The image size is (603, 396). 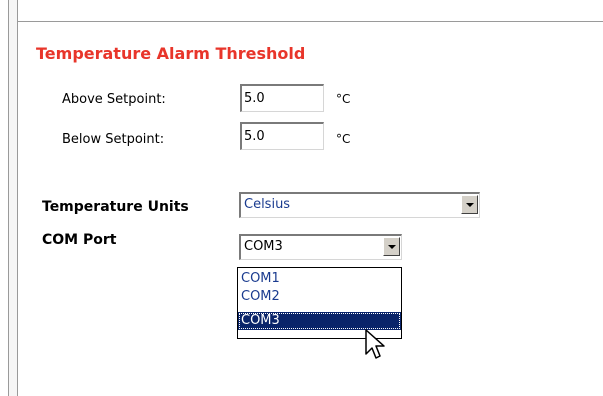 I want to click on panel-left-border, so click(x=13, y=198).